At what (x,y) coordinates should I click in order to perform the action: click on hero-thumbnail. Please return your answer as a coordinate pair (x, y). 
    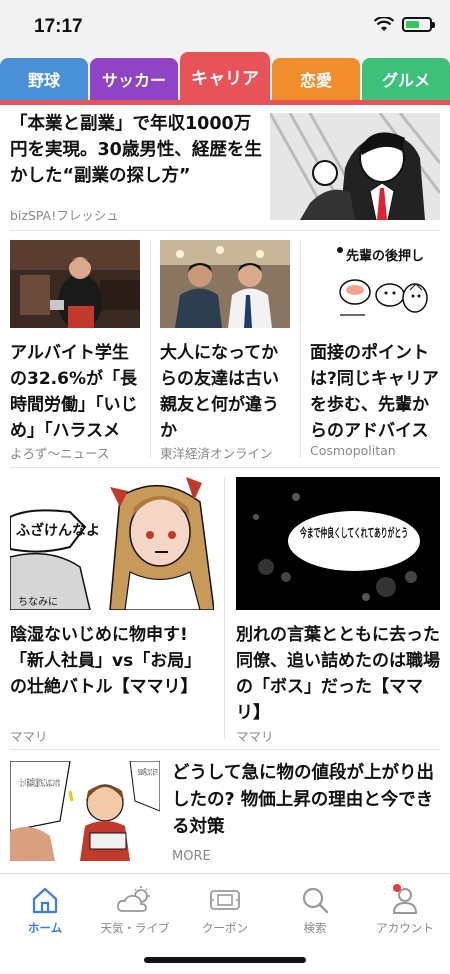
    Looking at the image, I should click on (355, 166).